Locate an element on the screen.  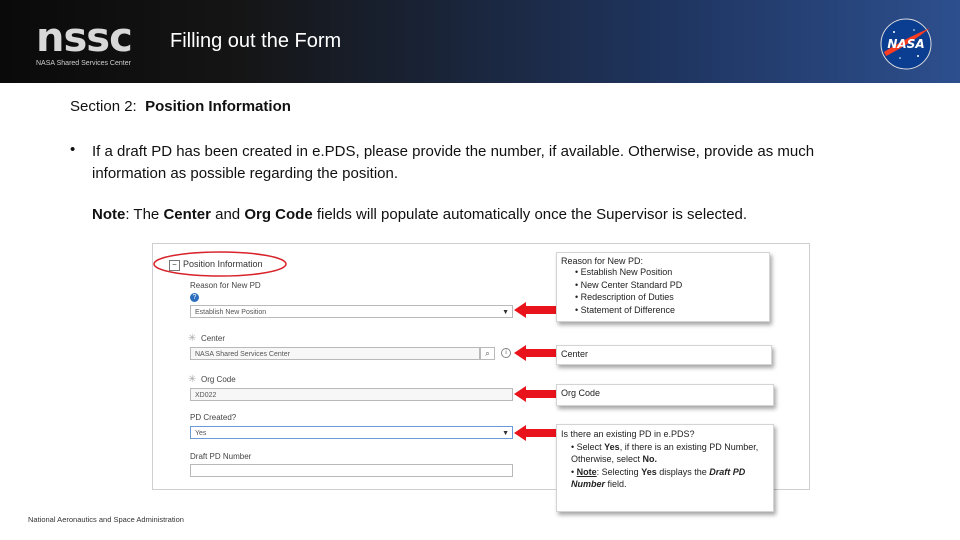
draft-pd-label: Draft PD Number is located at coordinates (221, 456).